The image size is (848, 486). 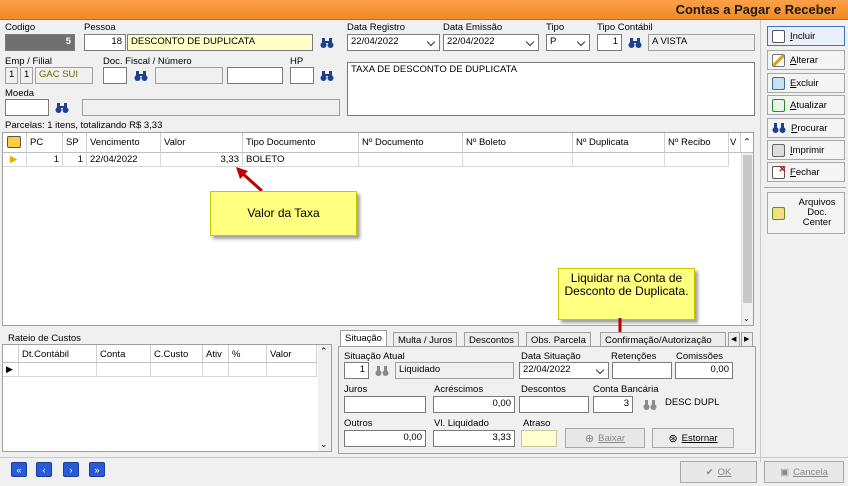 I want to click on tab-scroll-left-icon: ◀, so click(x=734, y=339).